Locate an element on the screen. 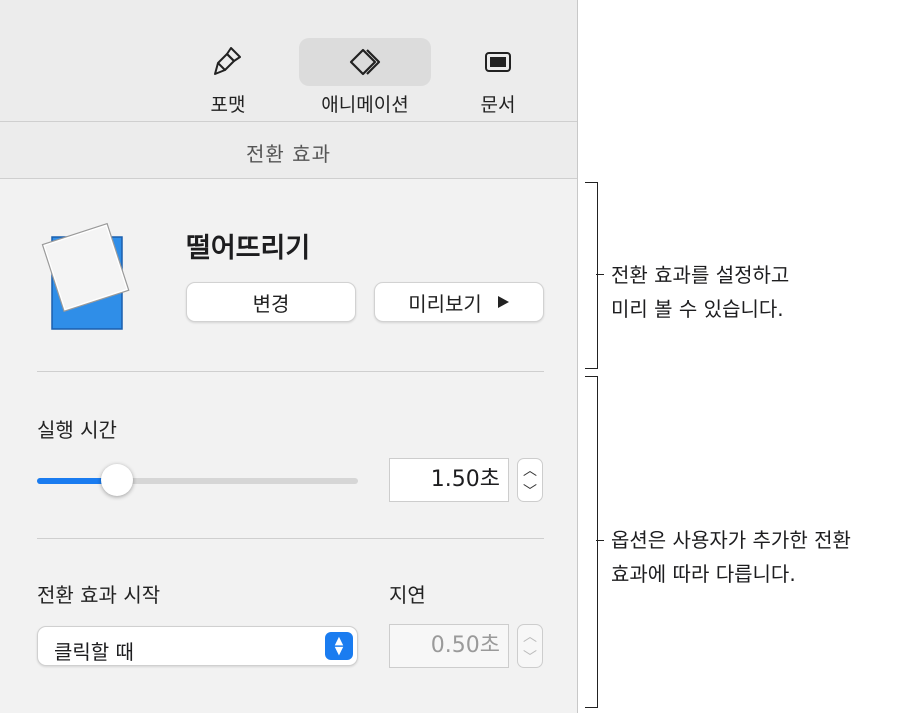  start-popup: 클릭할 때 ▲ ▼ is located at coordinates (197, 646).